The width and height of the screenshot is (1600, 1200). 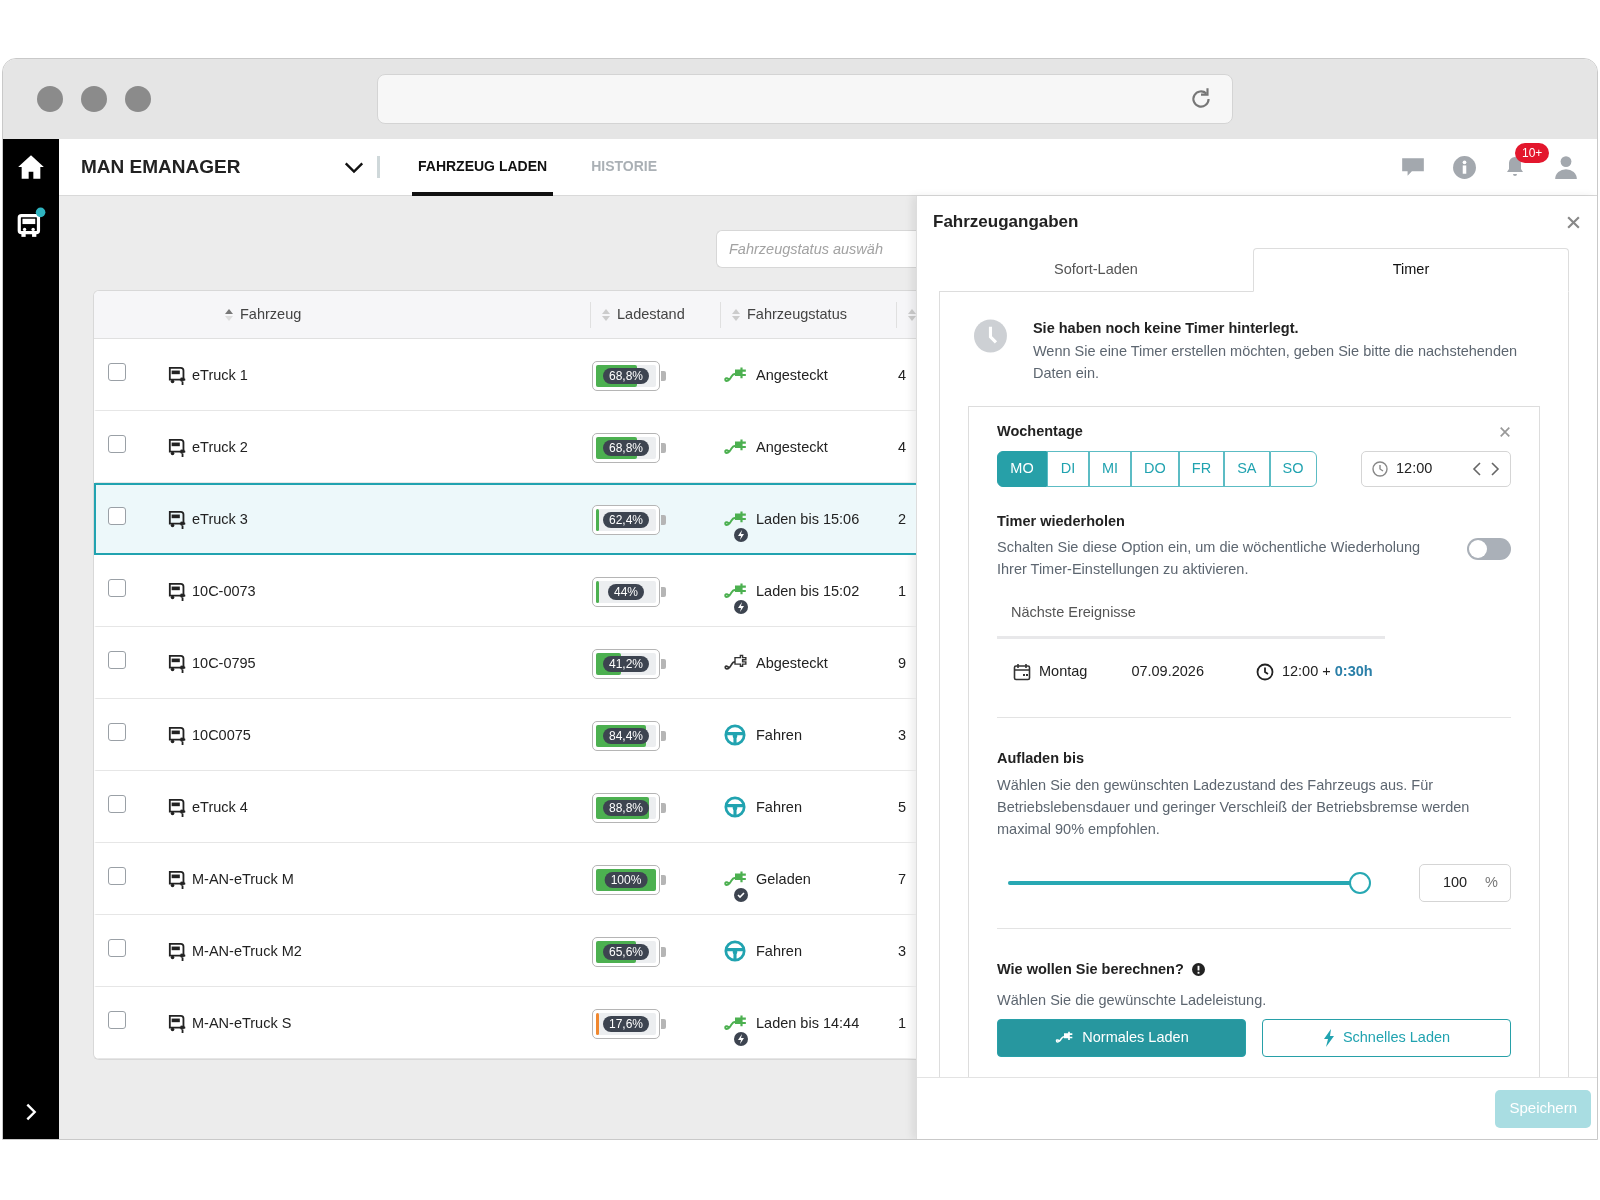 What do you see at coordinates (1436, 468) in the screenshot?
I see `time-field: 12:00` at bounding box center [1436, 468].